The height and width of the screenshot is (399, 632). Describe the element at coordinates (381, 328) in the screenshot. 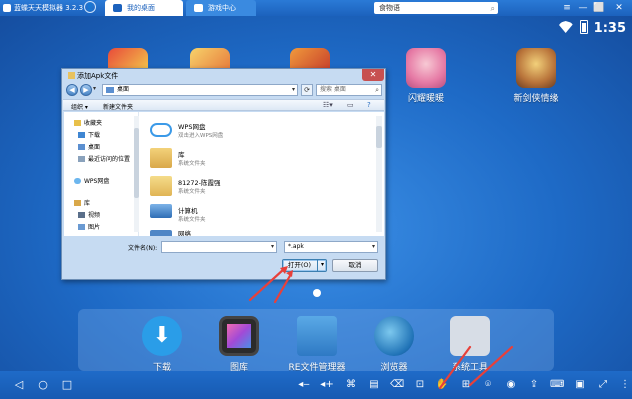

I see `annotation-arrows` at that location.